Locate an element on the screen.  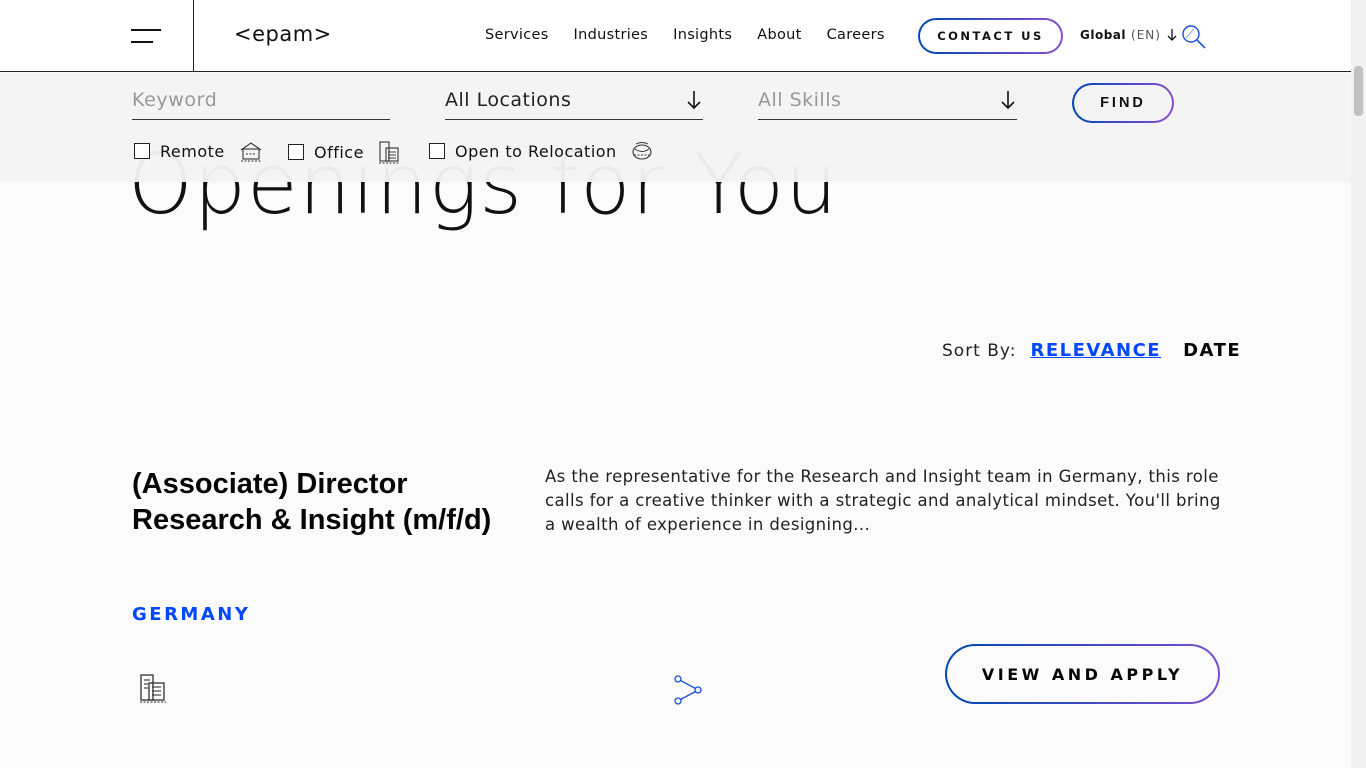
job-country: GERMANY is located at coordinates (191, 614).